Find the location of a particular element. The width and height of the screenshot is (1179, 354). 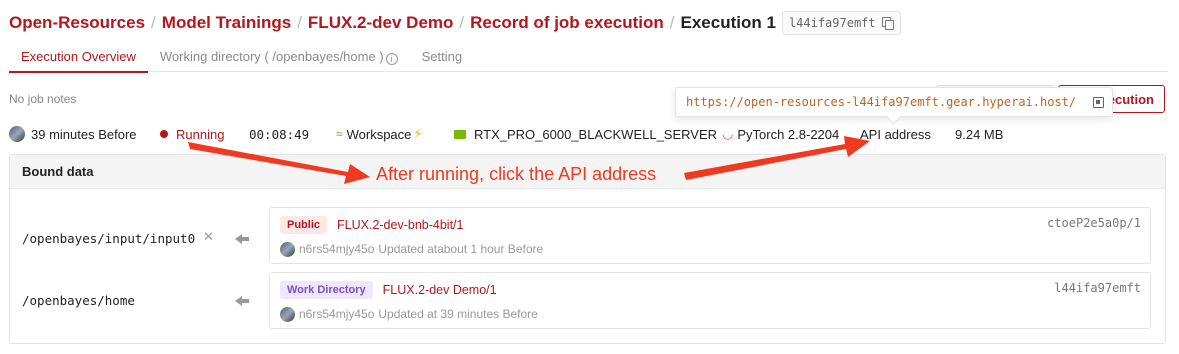

dataset-id: ctoeP2e5a0p/1 is located at coordinates (1094, 223).